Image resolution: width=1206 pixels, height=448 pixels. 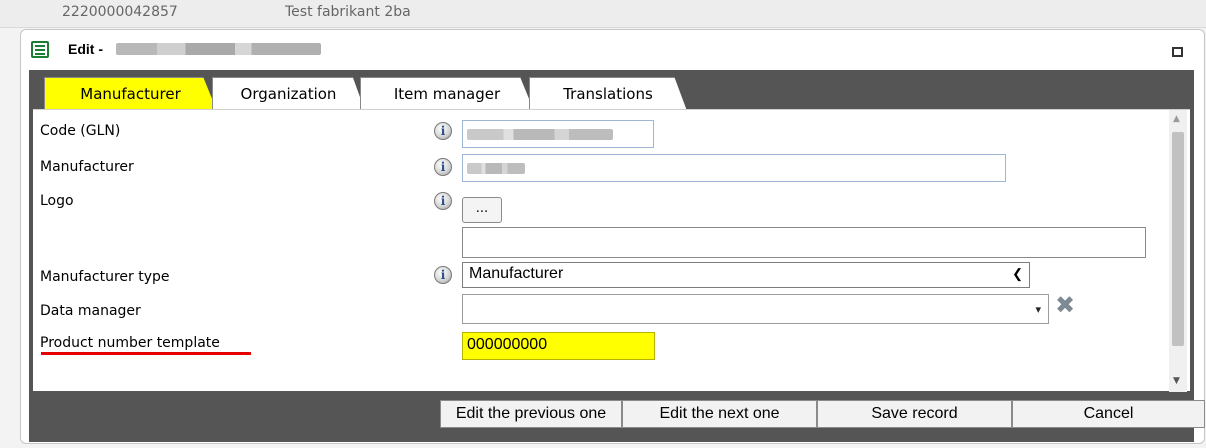 What do you see at coordinates (80, 131) in the screenshot?
I see `code-label: Code (GLN)` at bounding box center [80, 131].